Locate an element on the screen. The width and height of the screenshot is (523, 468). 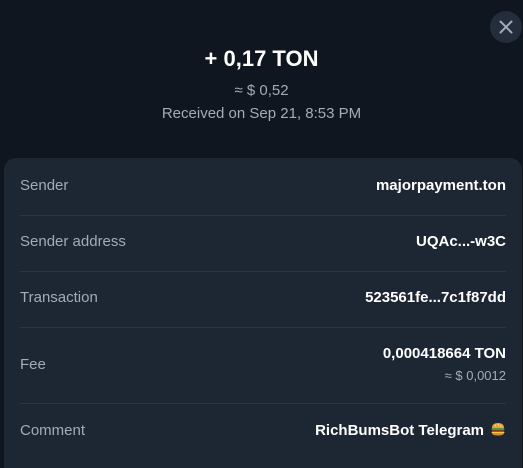
received-timestamp: Received on Sep 21, 8:53 PM is located at coordinates (261, 113).